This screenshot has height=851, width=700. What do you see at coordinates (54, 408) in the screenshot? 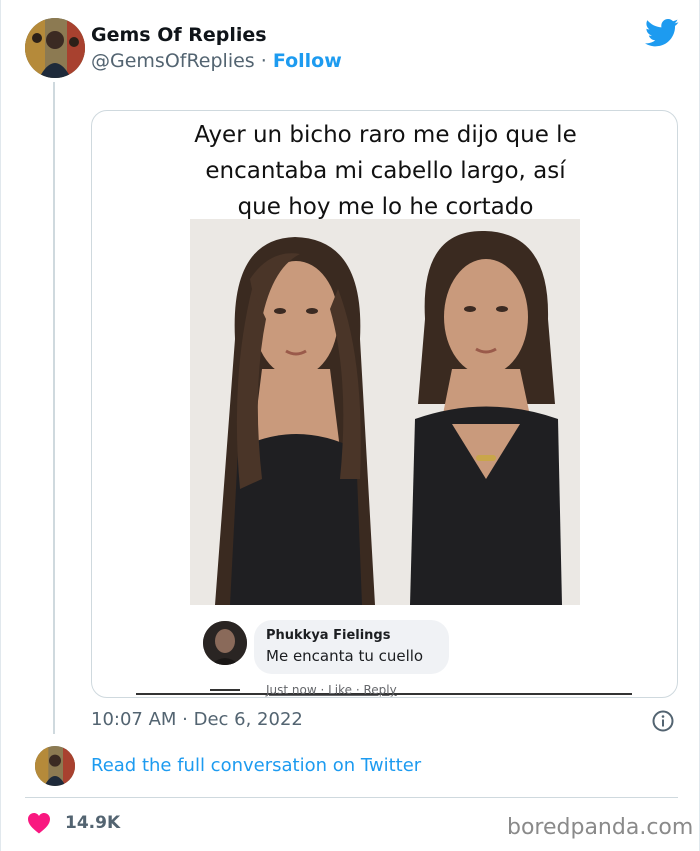
I see `thread-line` at bounding box center [54, 408].